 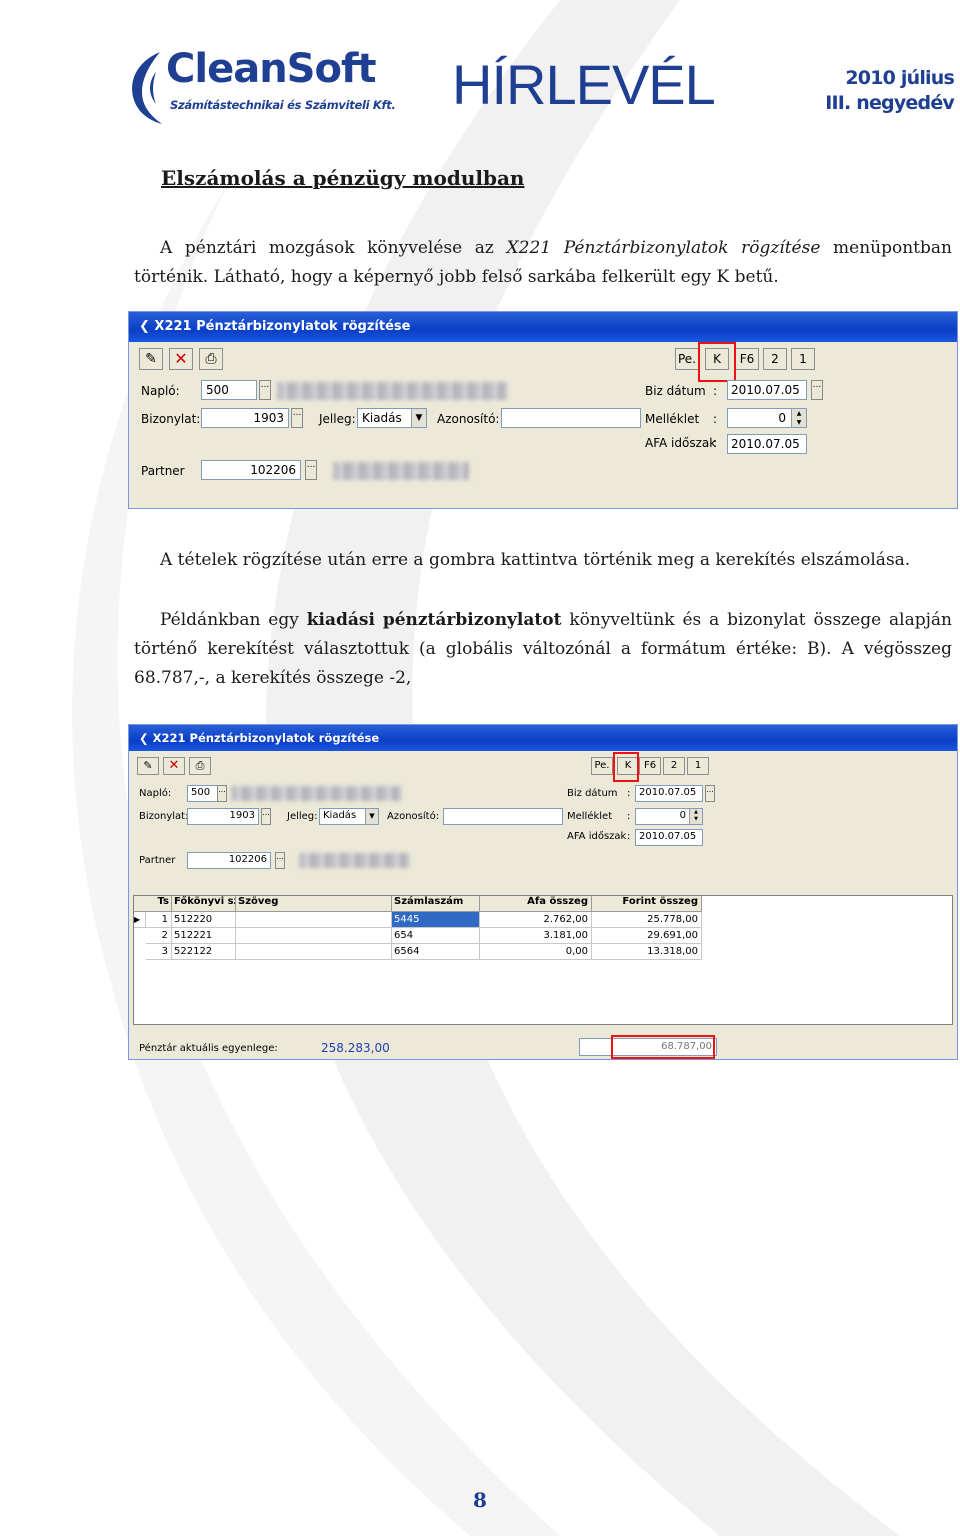 I want to click on table-cell-afa: 3.181,00, so click(x=536, y=936).